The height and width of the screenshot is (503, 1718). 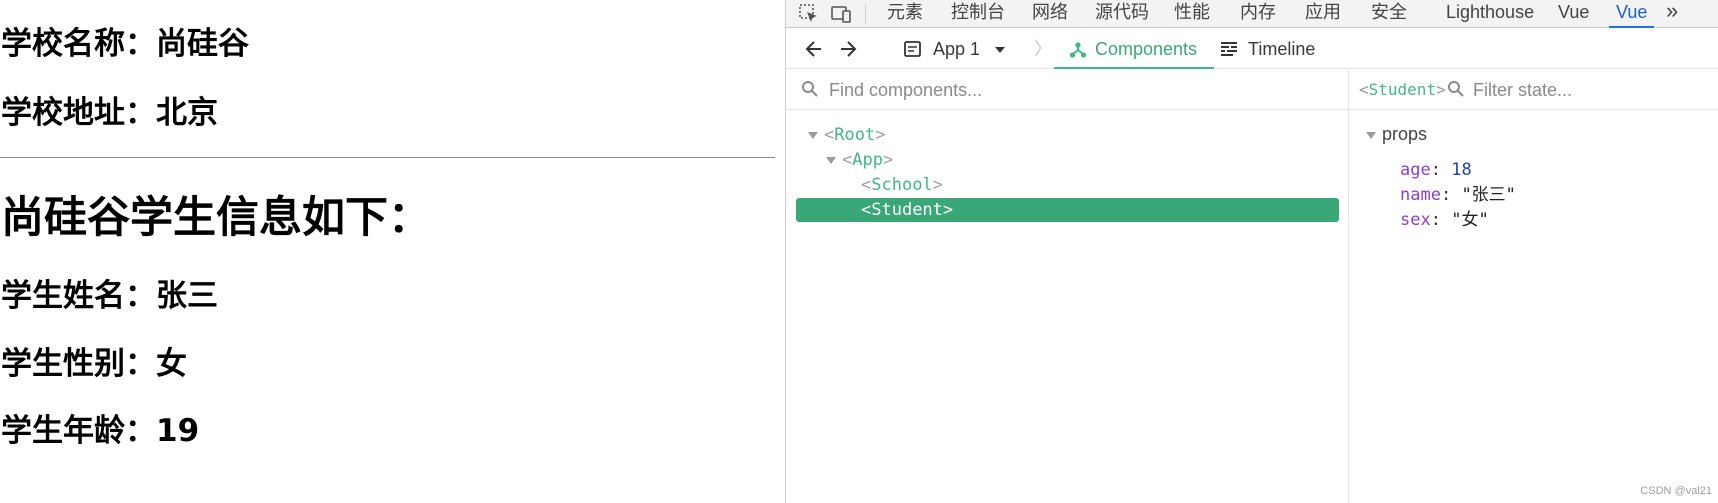 I want to click on component-search-row, so click(x=1067, y=90).